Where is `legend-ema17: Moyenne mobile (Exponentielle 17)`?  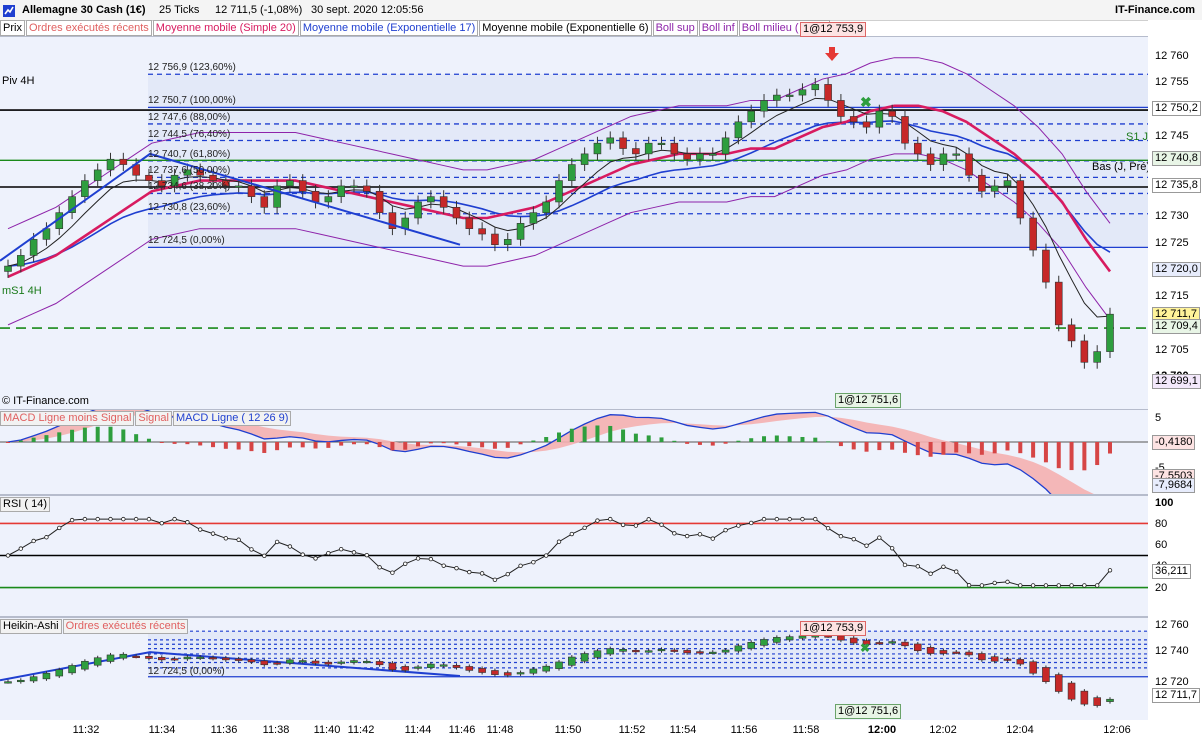
legend-ema17: Moyenne mobile (Exponentielle 17) is located at coordinates (389, 28).